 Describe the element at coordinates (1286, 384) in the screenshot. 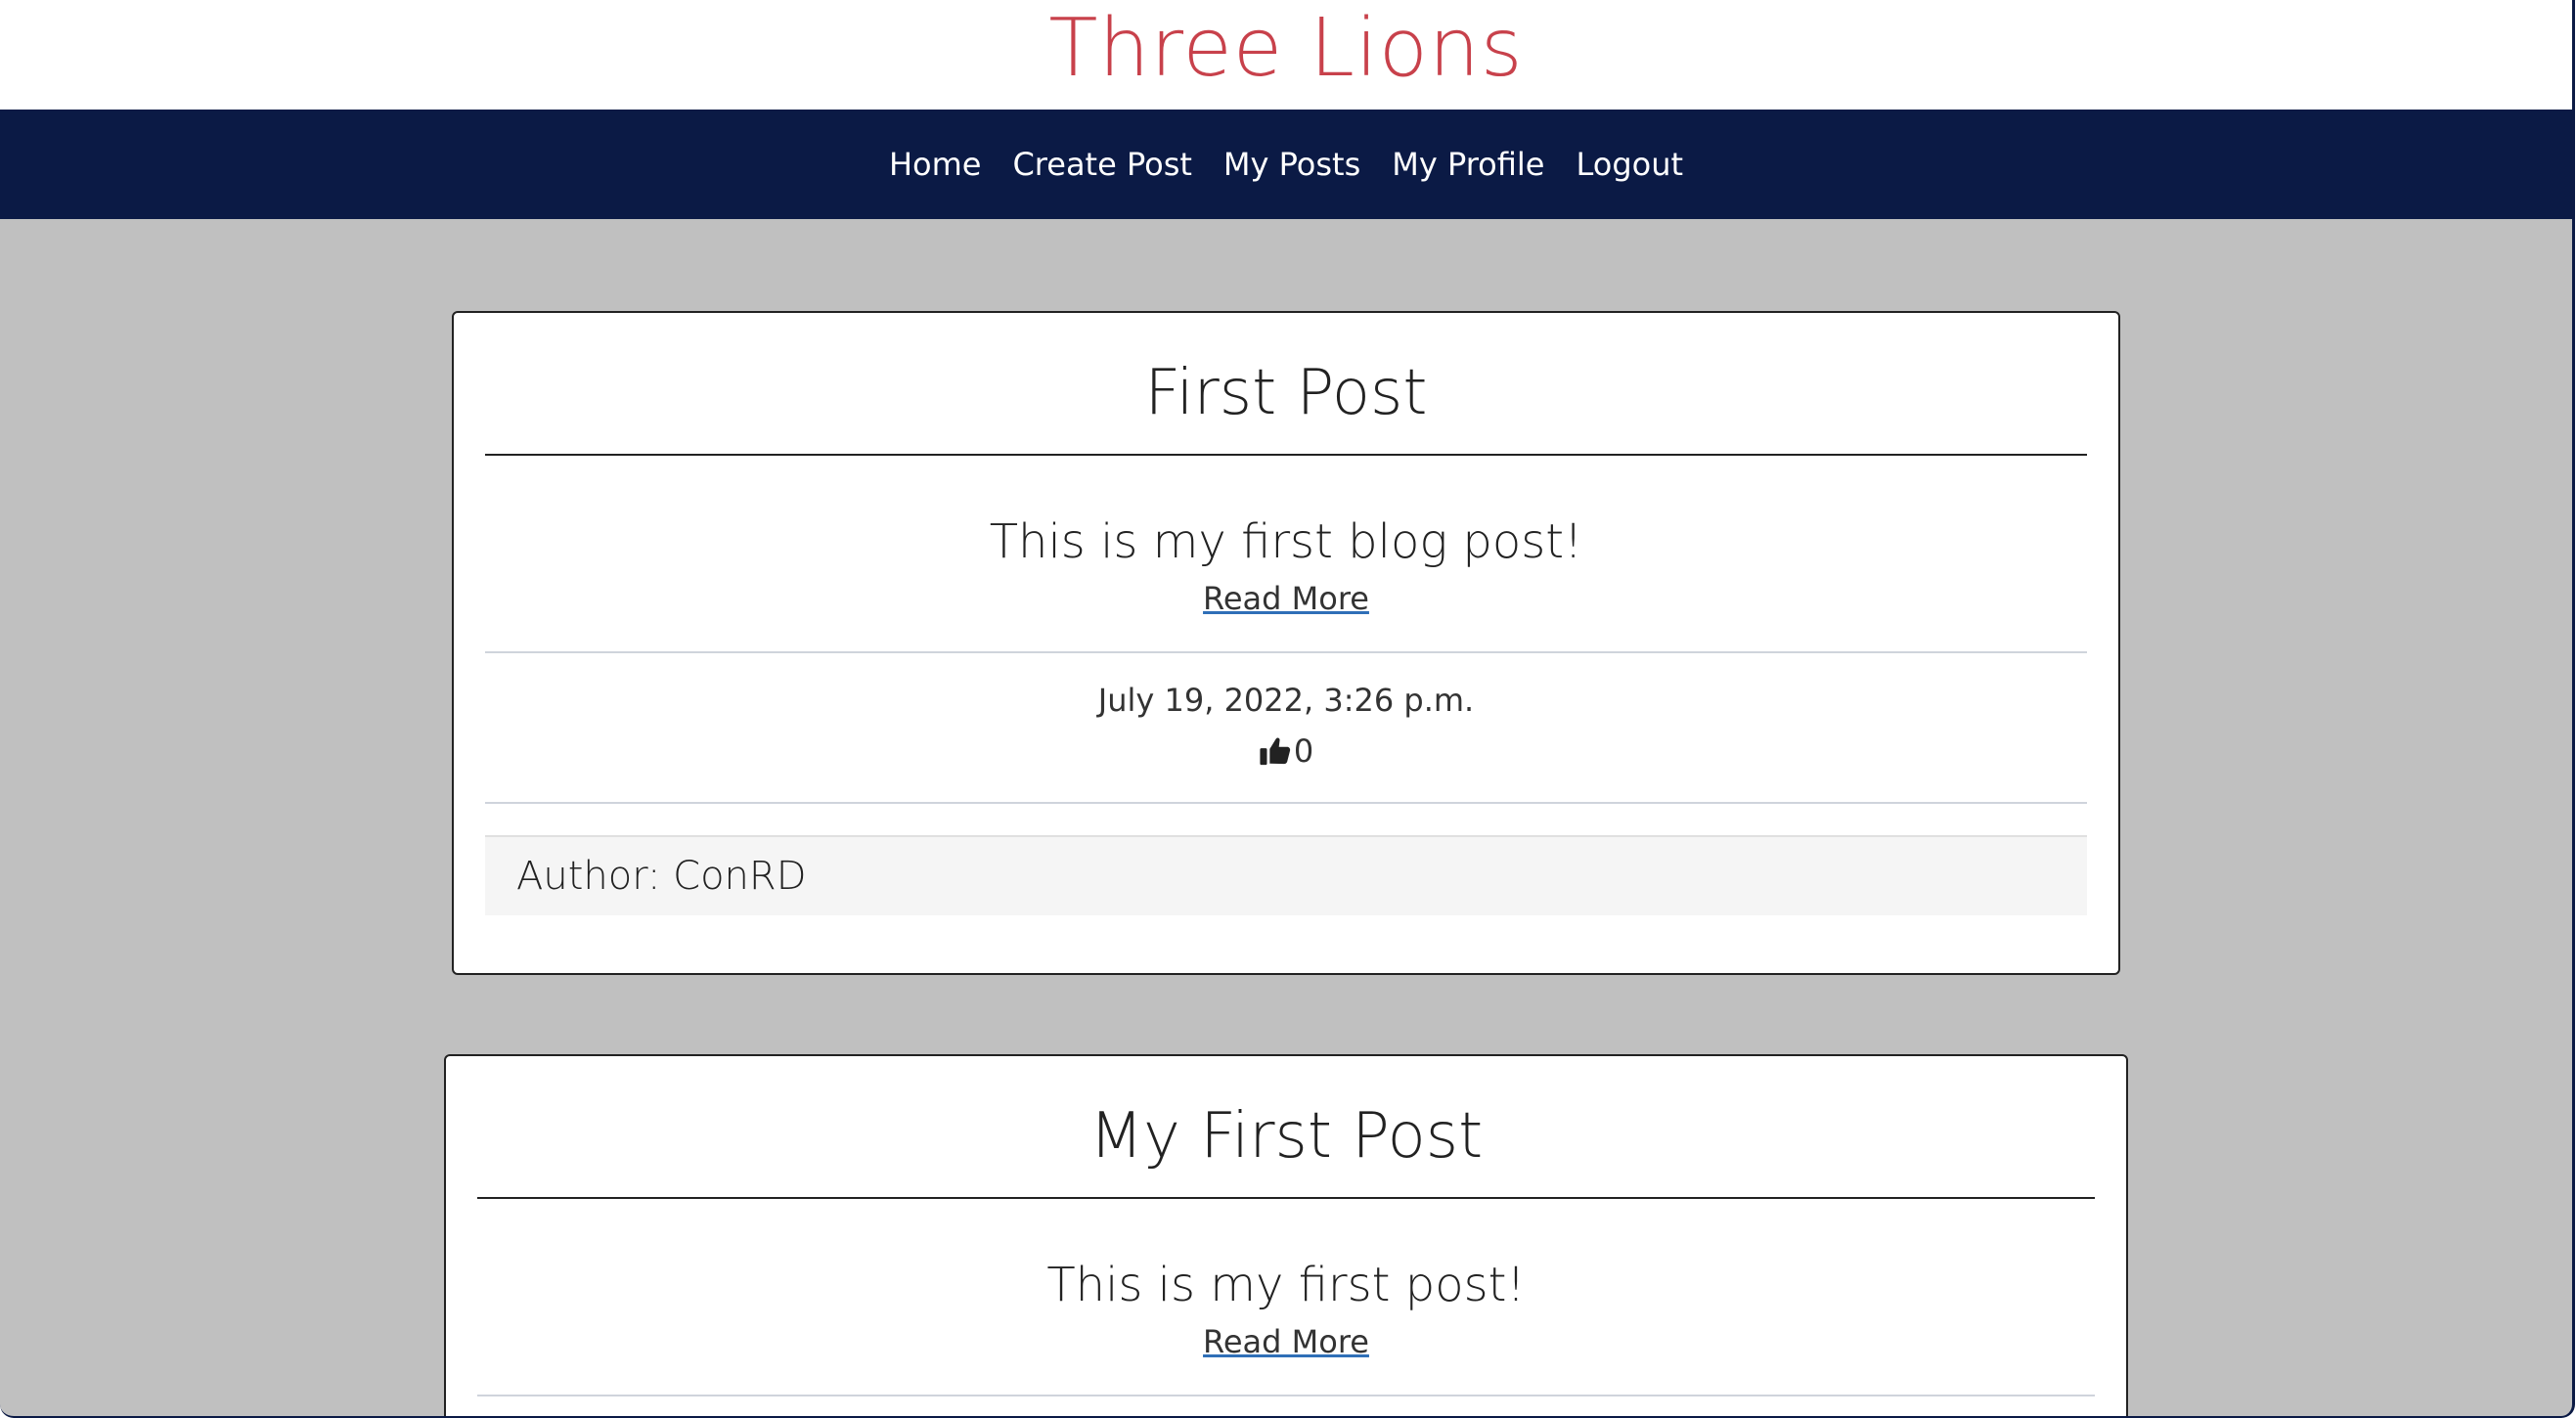

I see `post-title: First Post` at that location.